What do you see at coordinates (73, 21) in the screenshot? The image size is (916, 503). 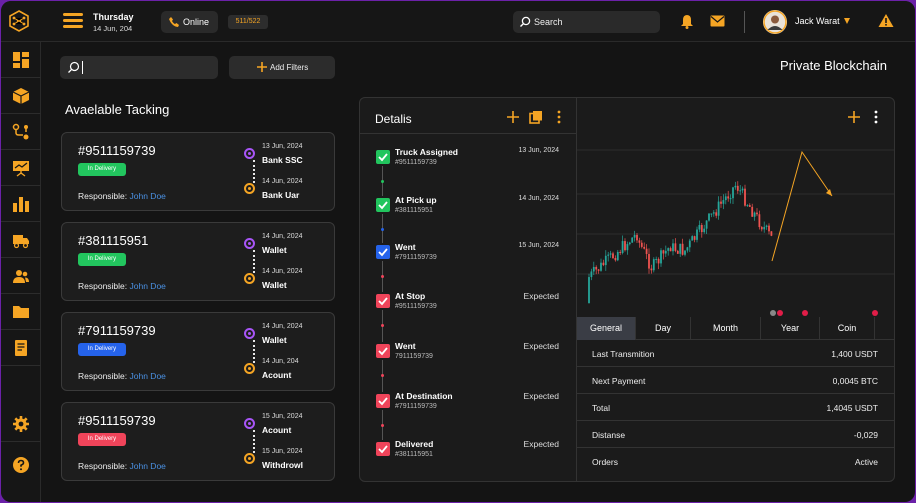 I see `hamburger-menu-icon` at bounding box center [73, 21].